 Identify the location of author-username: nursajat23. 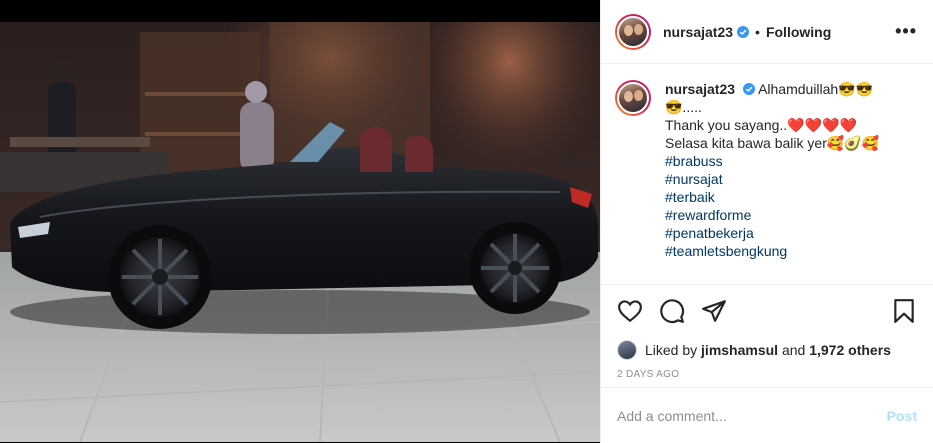
(698, 32).